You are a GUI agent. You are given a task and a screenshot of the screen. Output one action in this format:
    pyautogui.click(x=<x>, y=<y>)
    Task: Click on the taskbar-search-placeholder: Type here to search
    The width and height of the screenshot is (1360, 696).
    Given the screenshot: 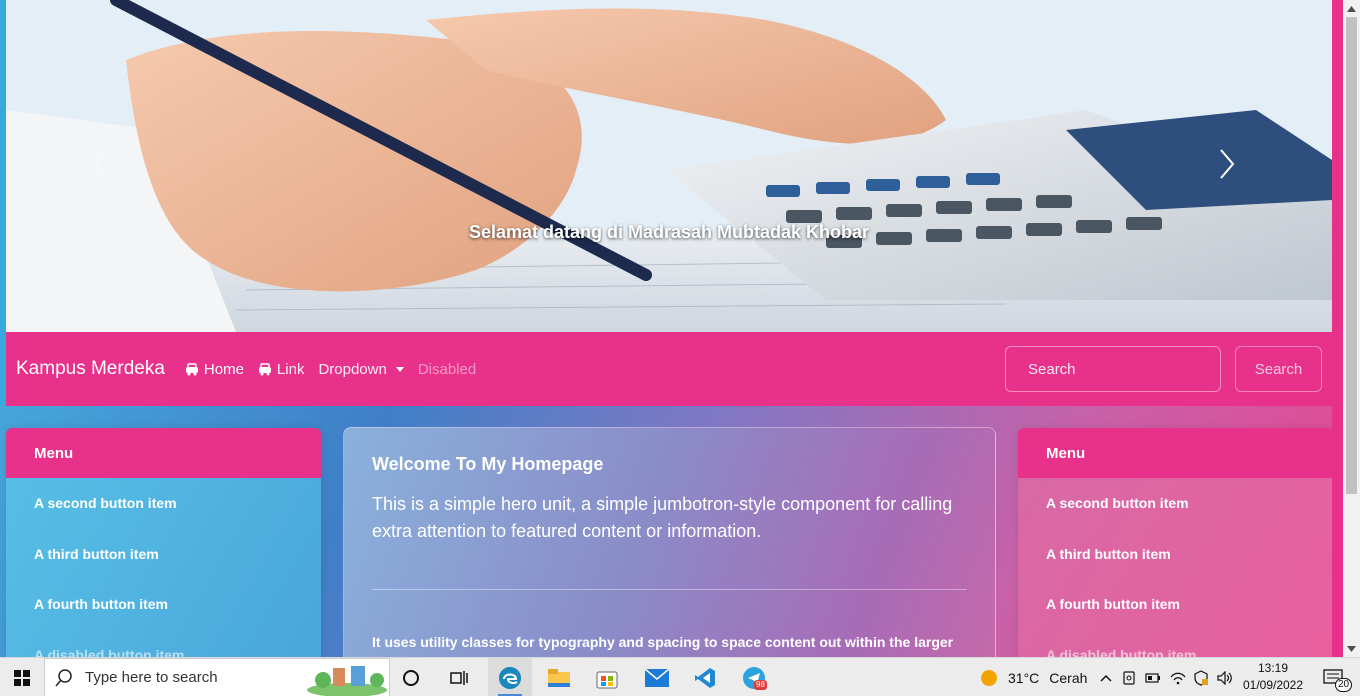 What is the action you would take?
    pyautogui.click(x=151, y=677)
    